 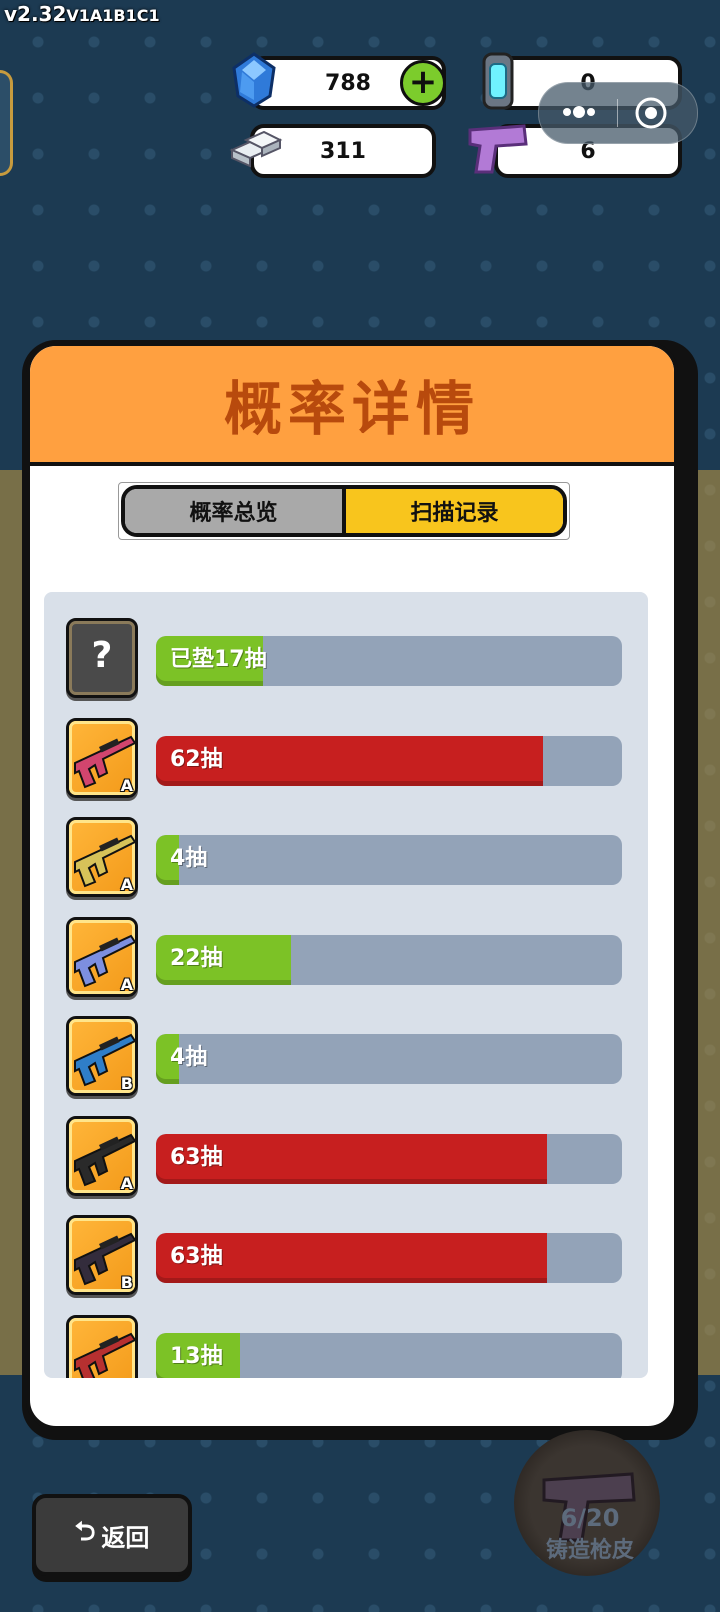 I want to click on tab-probability-overview: 概率总览, so click(x=235, y=511).